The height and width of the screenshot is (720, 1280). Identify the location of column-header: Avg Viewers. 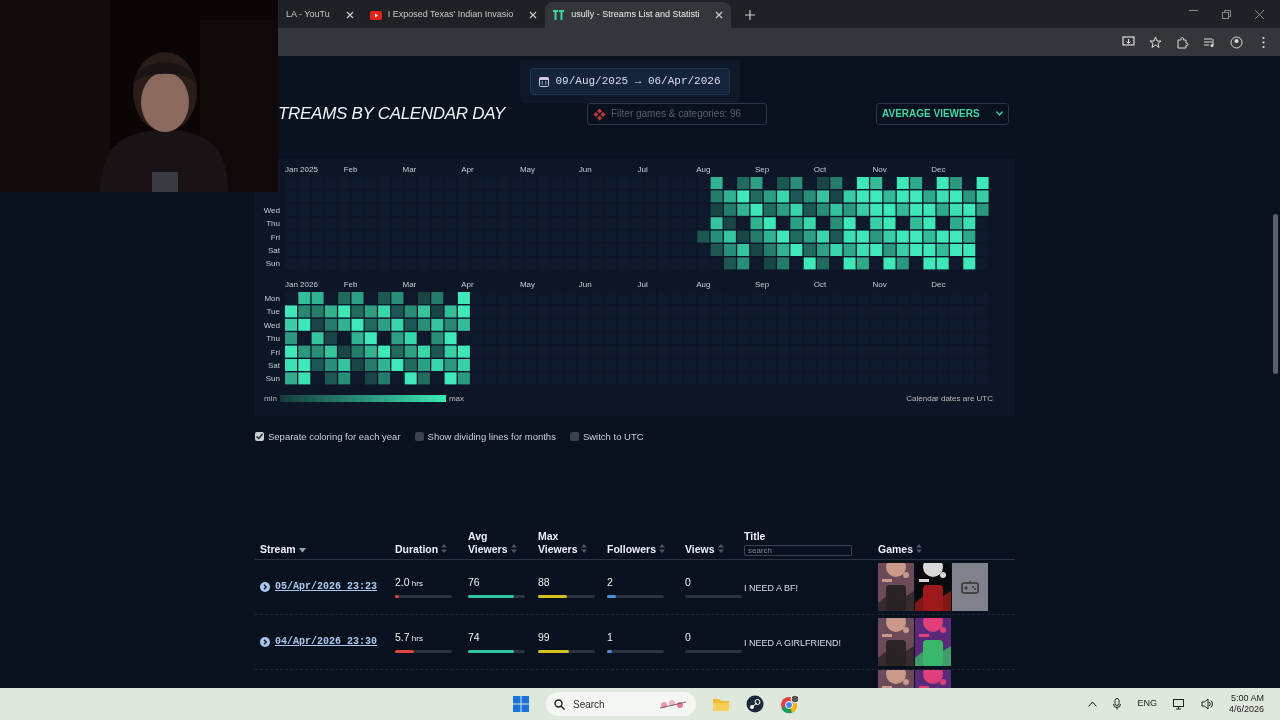
(488, 542).